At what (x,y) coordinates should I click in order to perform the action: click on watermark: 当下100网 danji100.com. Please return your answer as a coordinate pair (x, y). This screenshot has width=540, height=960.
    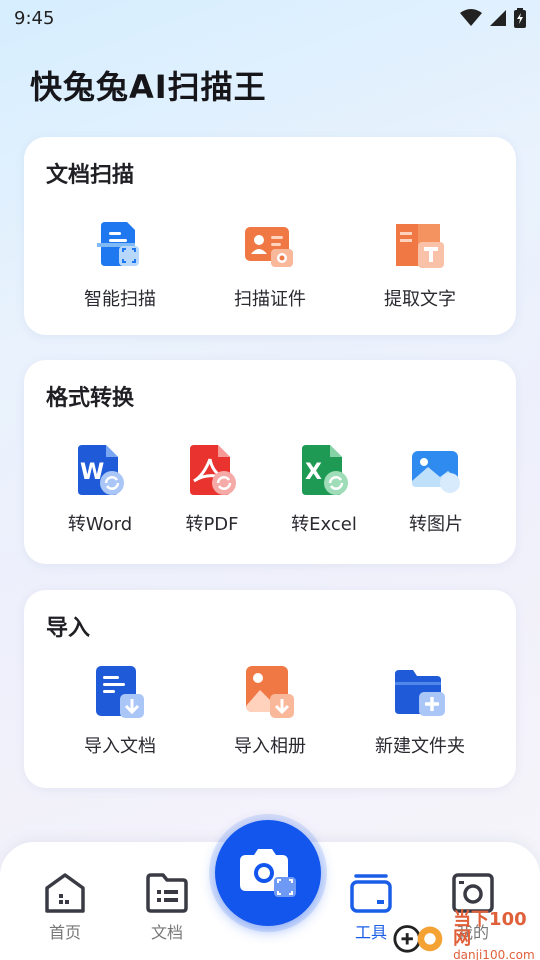
    Looking at the image, I should click on (466, 934).